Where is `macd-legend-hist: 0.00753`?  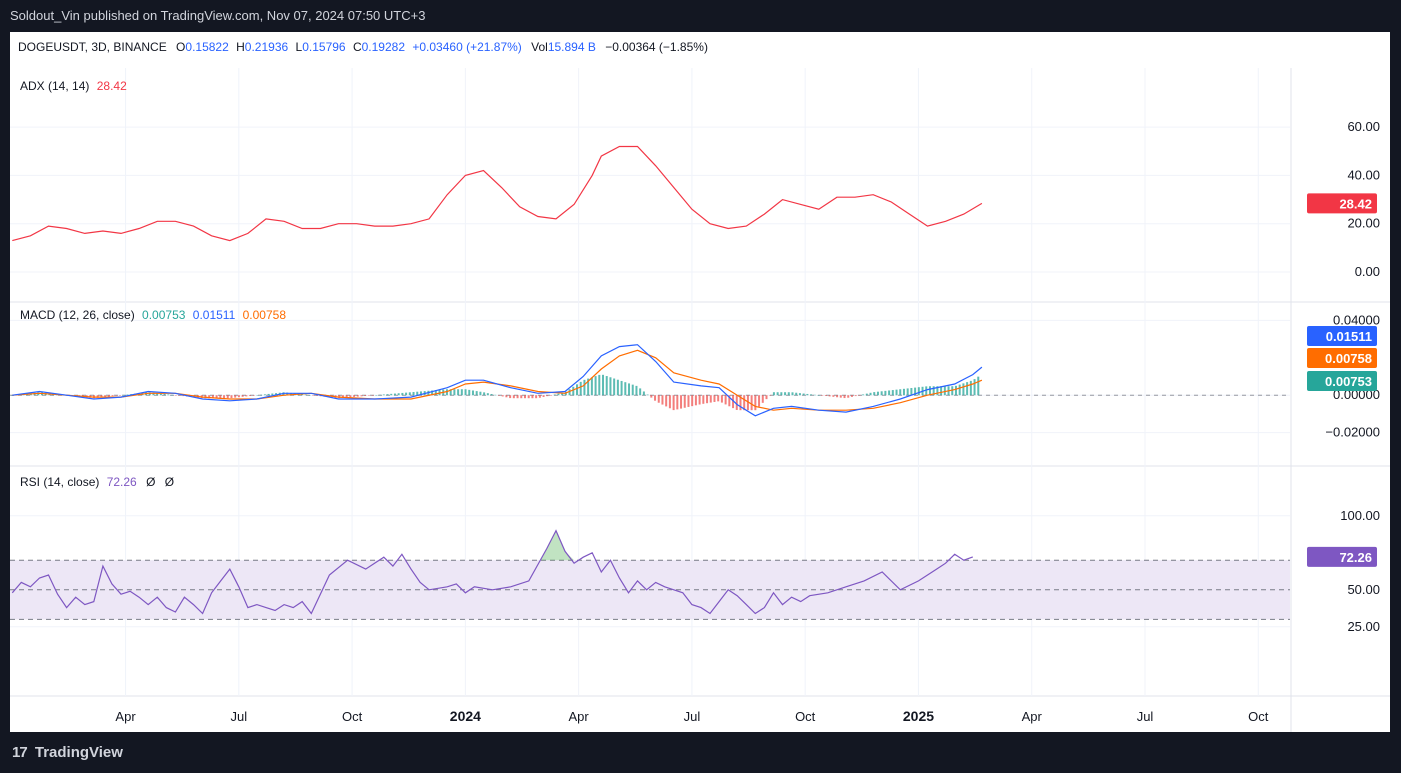
macd-legend-hist: 0.00753 is located at coordinates (164, 315).